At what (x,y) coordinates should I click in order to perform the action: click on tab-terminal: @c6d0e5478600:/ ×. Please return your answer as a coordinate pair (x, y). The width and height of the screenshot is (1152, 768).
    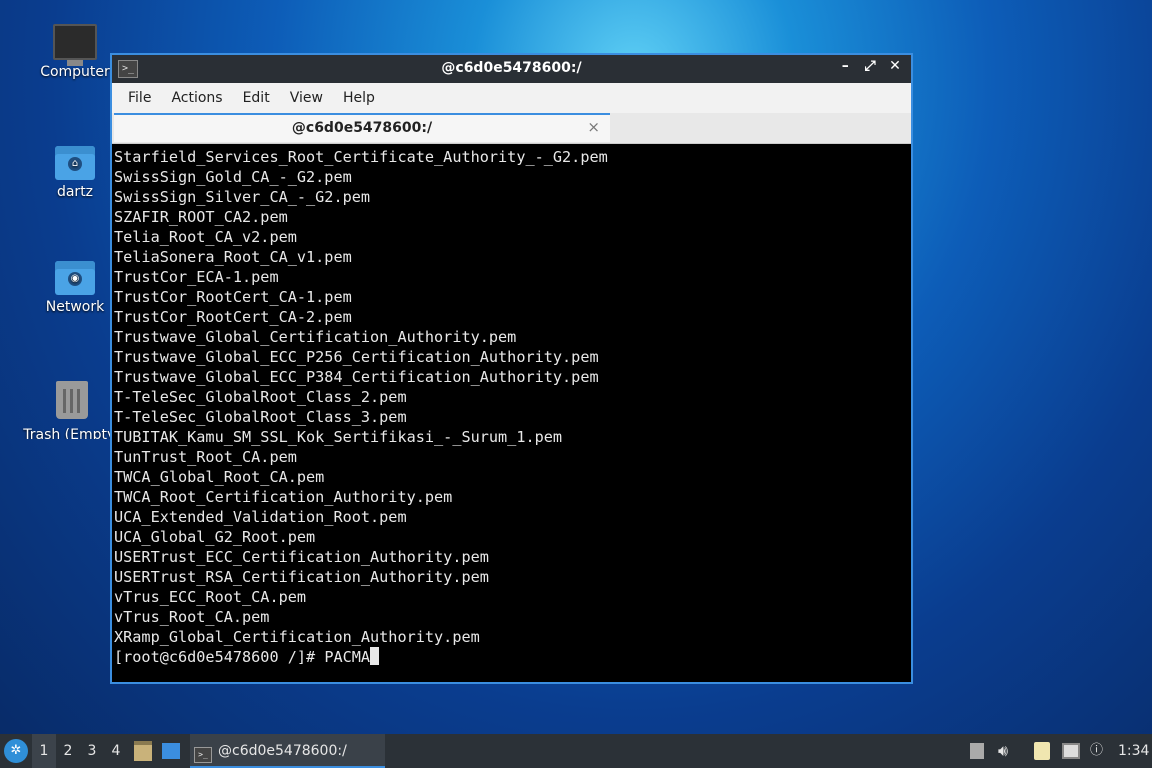
    Looking at the image, I should click on (362, 127).